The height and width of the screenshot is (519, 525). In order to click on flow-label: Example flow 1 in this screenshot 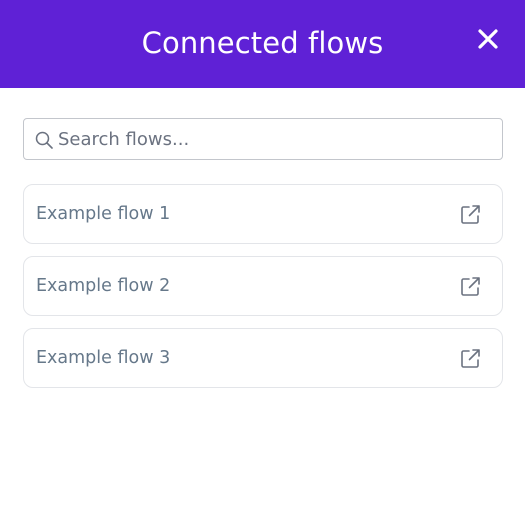, I will do `click(103, 214)`.